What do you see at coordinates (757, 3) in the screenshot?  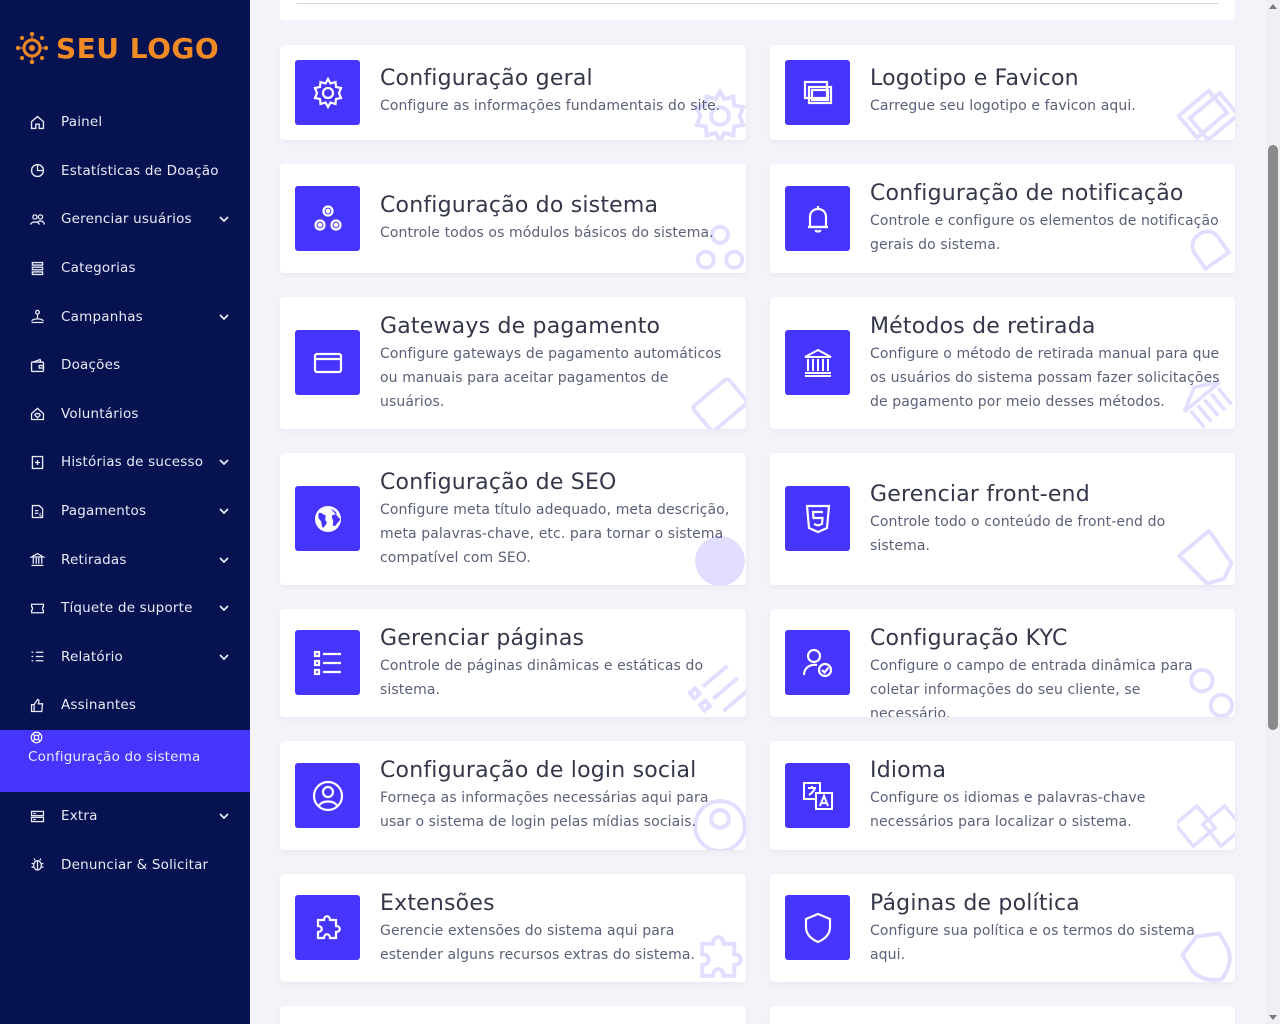 I see `search-input-edge` at bounding box center [757, 3].